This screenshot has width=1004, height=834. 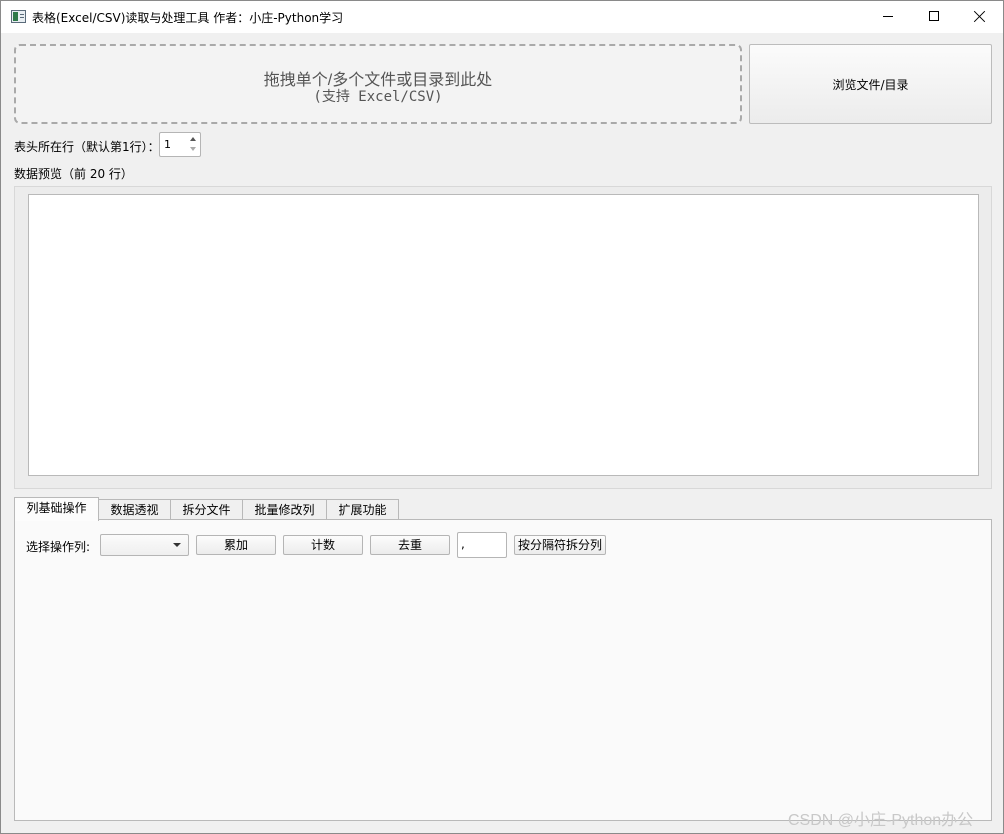 I want to click on title-bar: 表格(Excel/CSV)读取与处理工具 作者：小庄-Python学习, so click(x=502, y=17).